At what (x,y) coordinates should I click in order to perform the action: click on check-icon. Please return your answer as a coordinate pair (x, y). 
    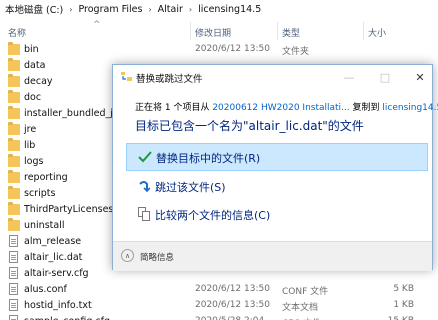
    Looking at the image, I should click on (145, 157).